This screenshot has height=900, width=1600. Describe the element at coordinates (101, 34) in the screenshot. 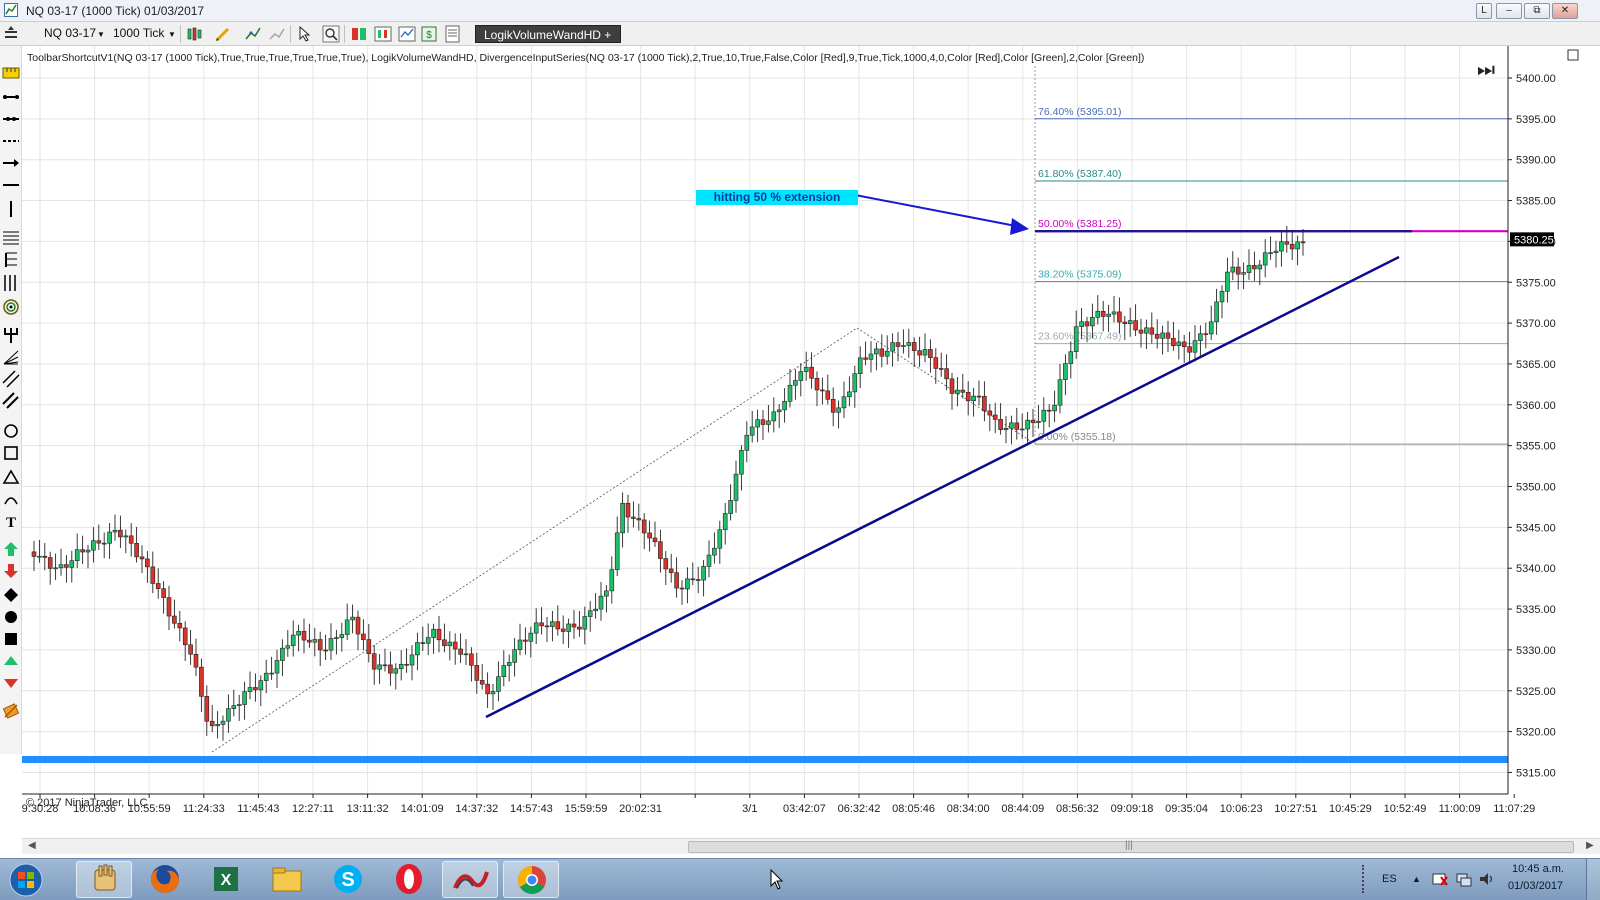

I see `instrument-dropdown-icon: ▼` at that location.